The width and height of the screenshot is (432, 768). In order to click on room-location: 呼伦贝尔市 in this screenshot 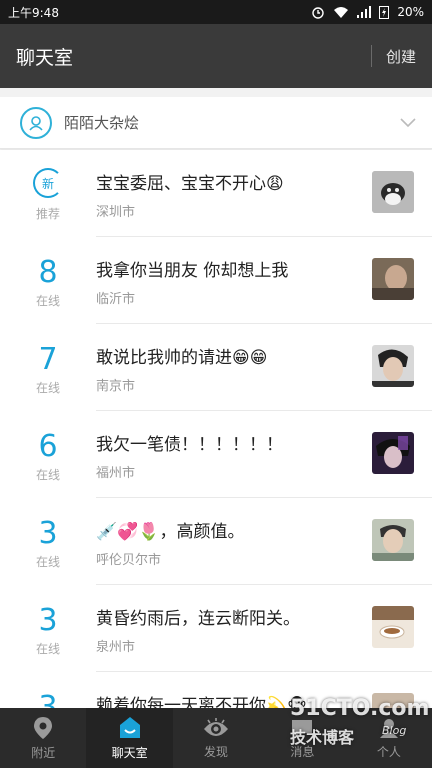, I will do `click(129, 560)`.